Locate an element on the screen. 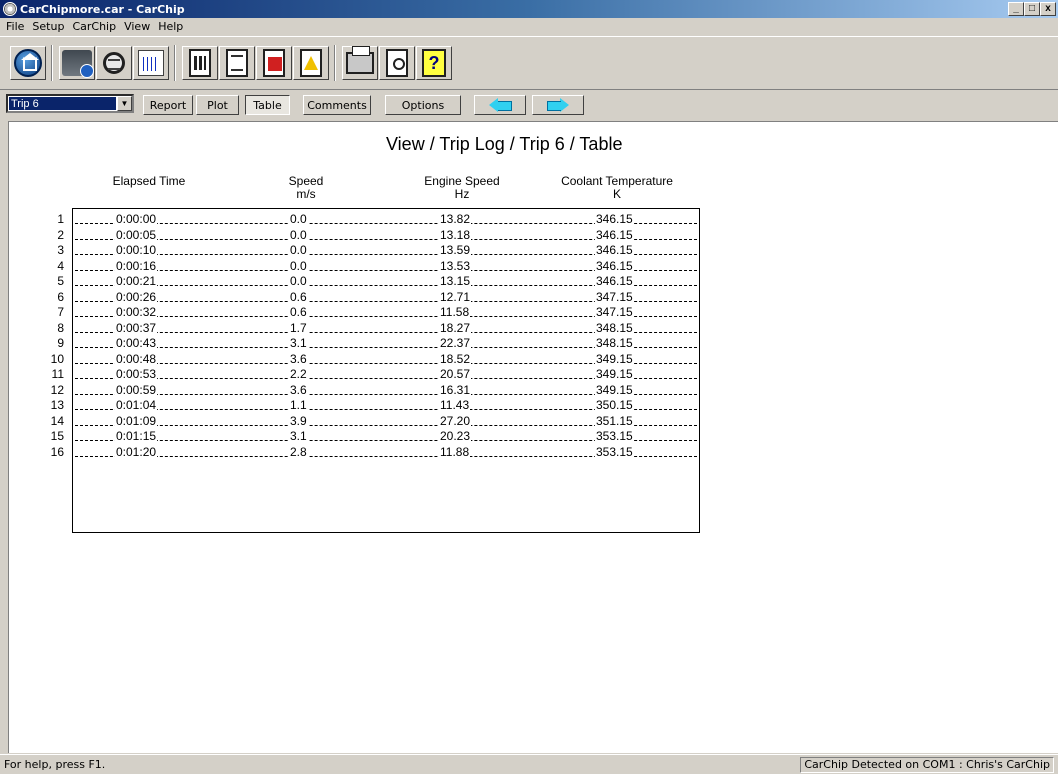 This screenshot has height=774, width=1058. row-number: 7 is located at coordinates (60, 312).